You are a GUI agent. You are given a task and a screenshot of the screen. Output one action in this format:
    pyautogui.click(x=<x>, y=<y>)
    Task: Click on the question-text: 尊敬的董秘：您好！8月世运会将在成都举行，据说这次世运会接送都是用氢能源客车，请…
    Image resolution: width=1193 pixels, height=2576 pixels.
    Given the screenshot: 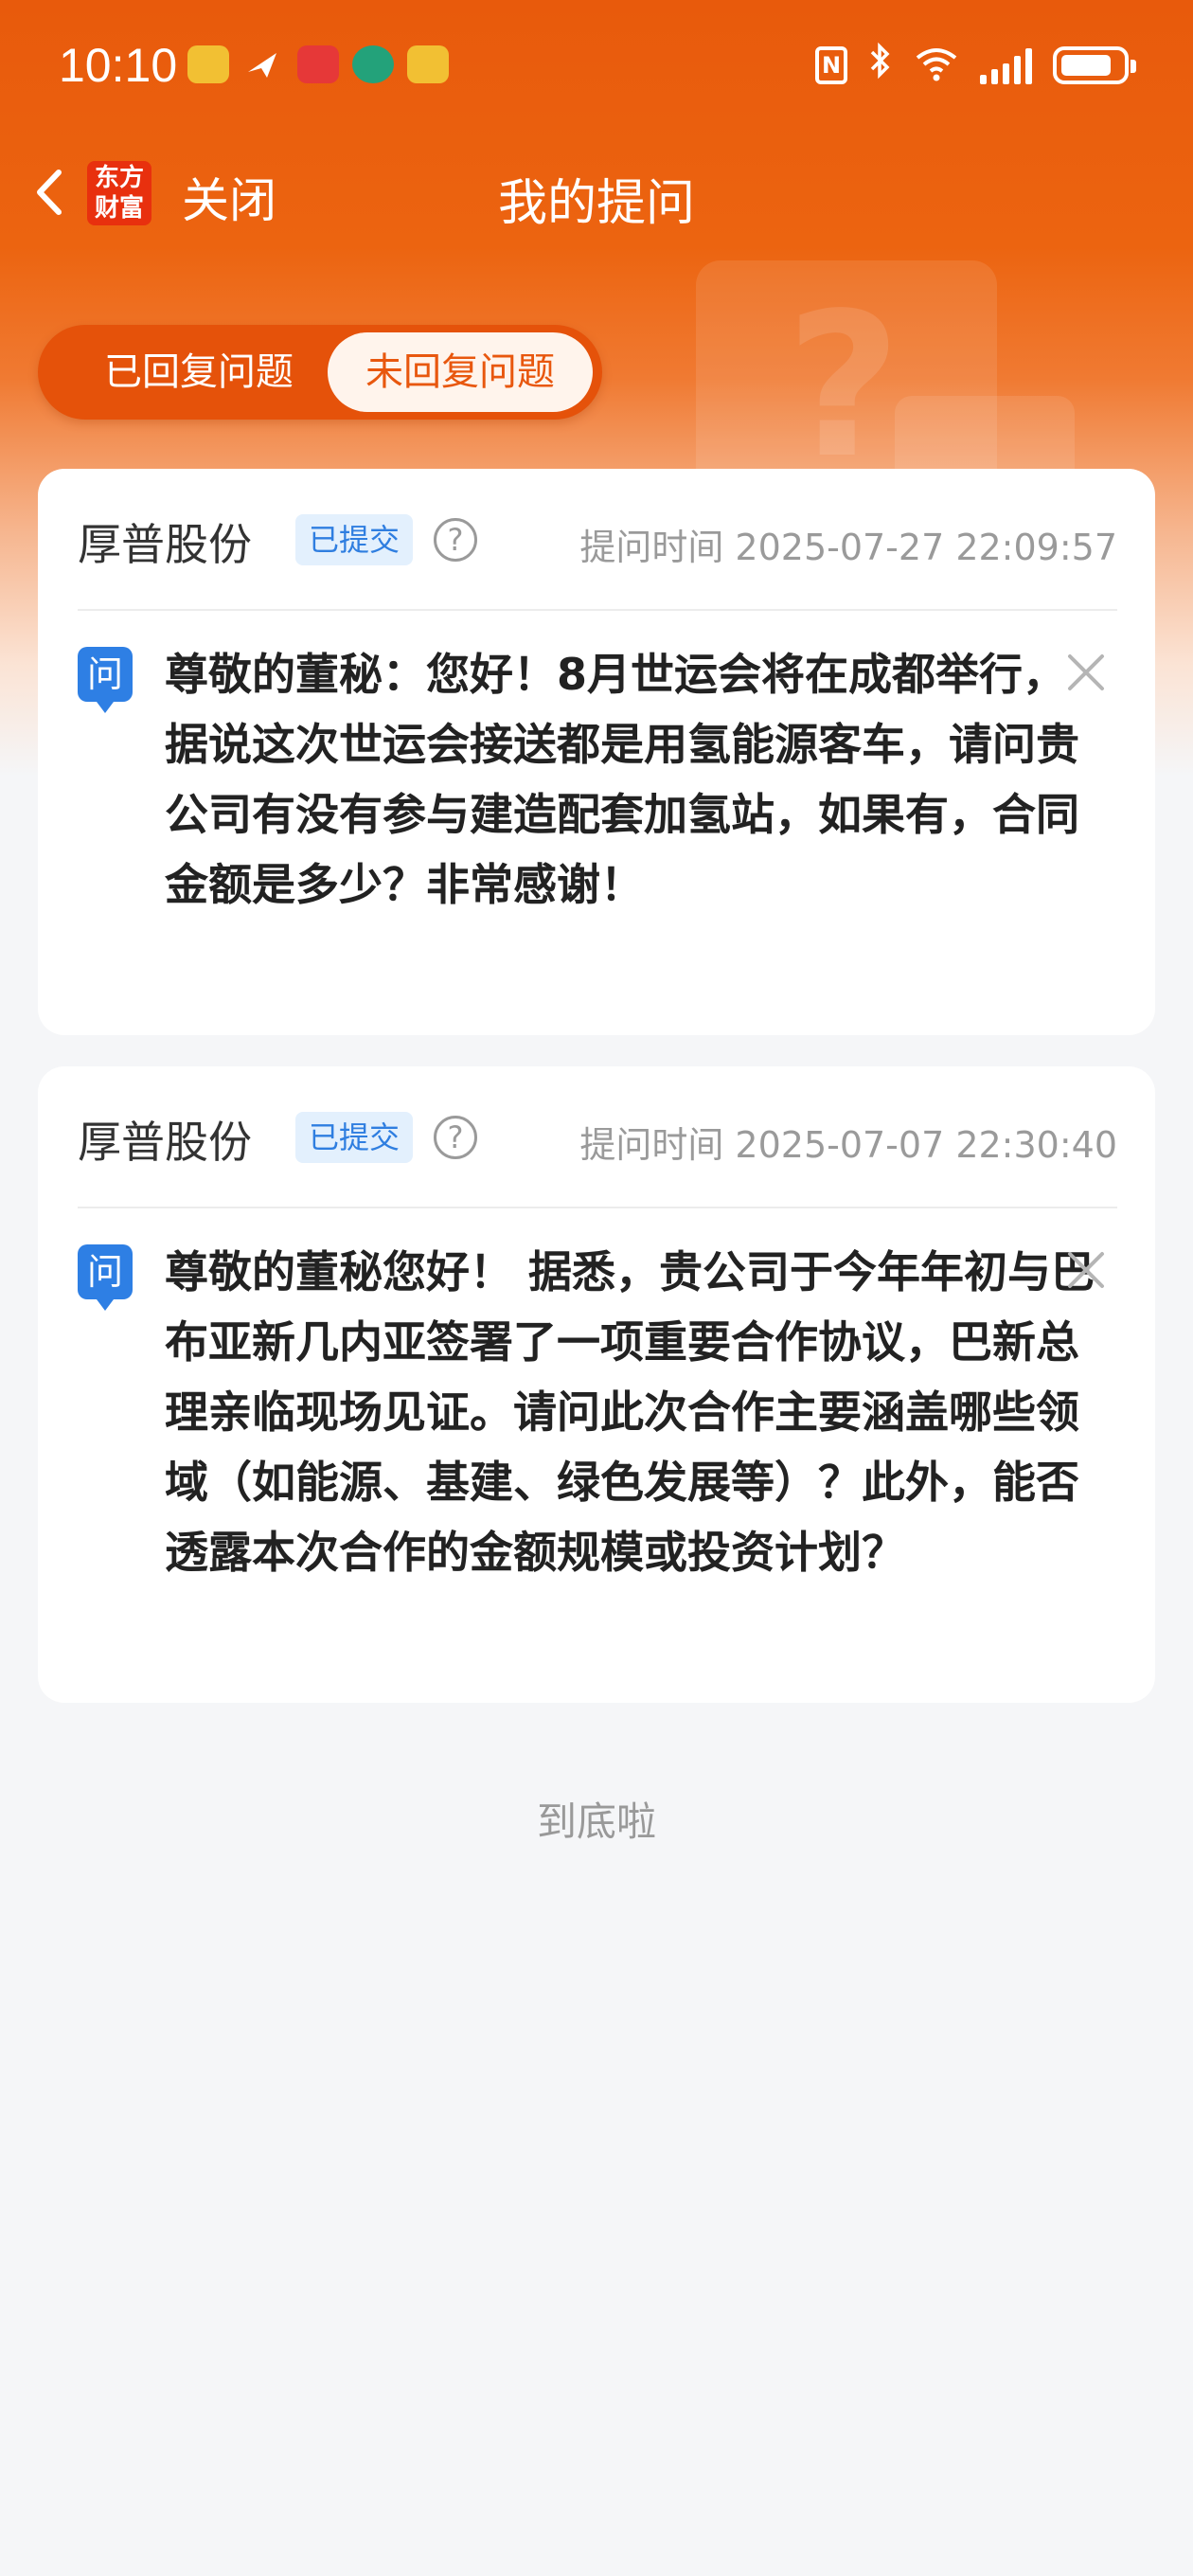 What is the action you would take?
    pyautogui.click(x=622, y=779)
    